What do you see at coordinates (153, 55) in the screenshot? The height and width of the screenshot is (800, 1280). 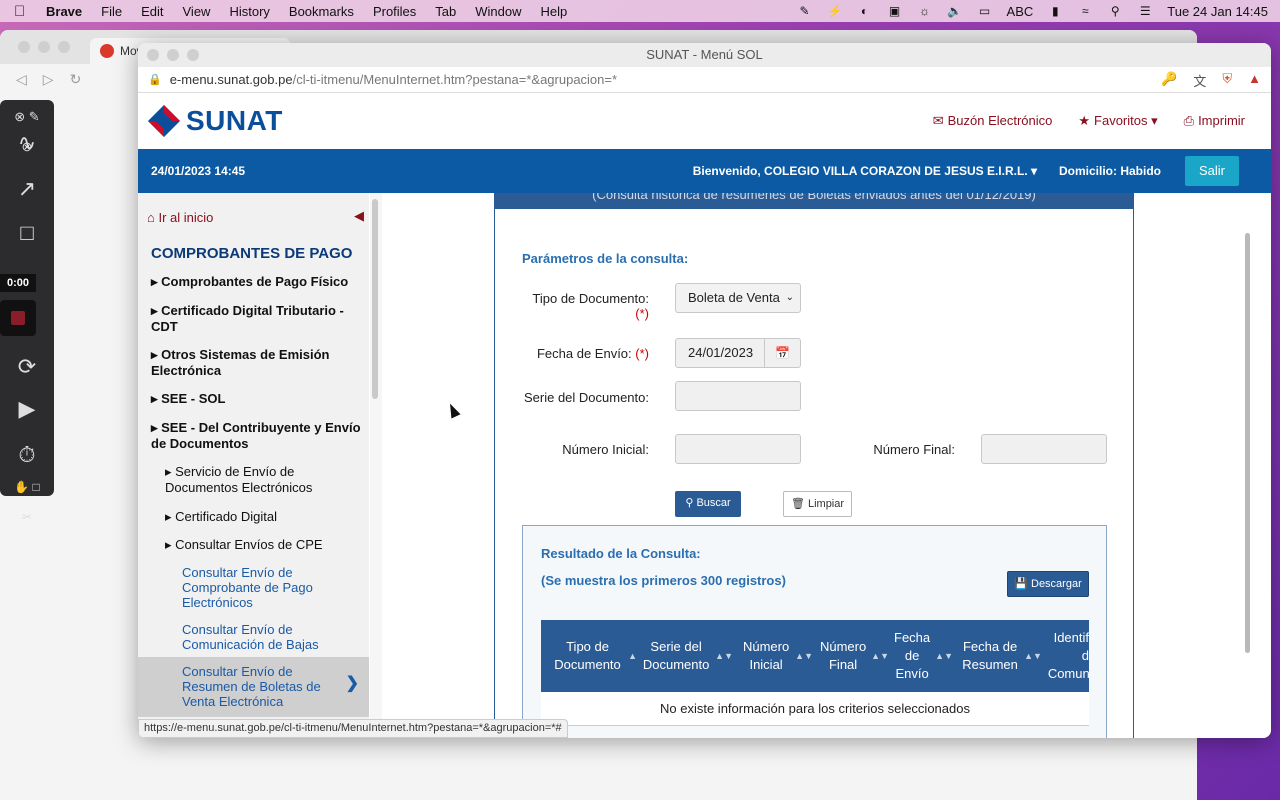 I see `window-close-button` at bounding box center [153, 55].